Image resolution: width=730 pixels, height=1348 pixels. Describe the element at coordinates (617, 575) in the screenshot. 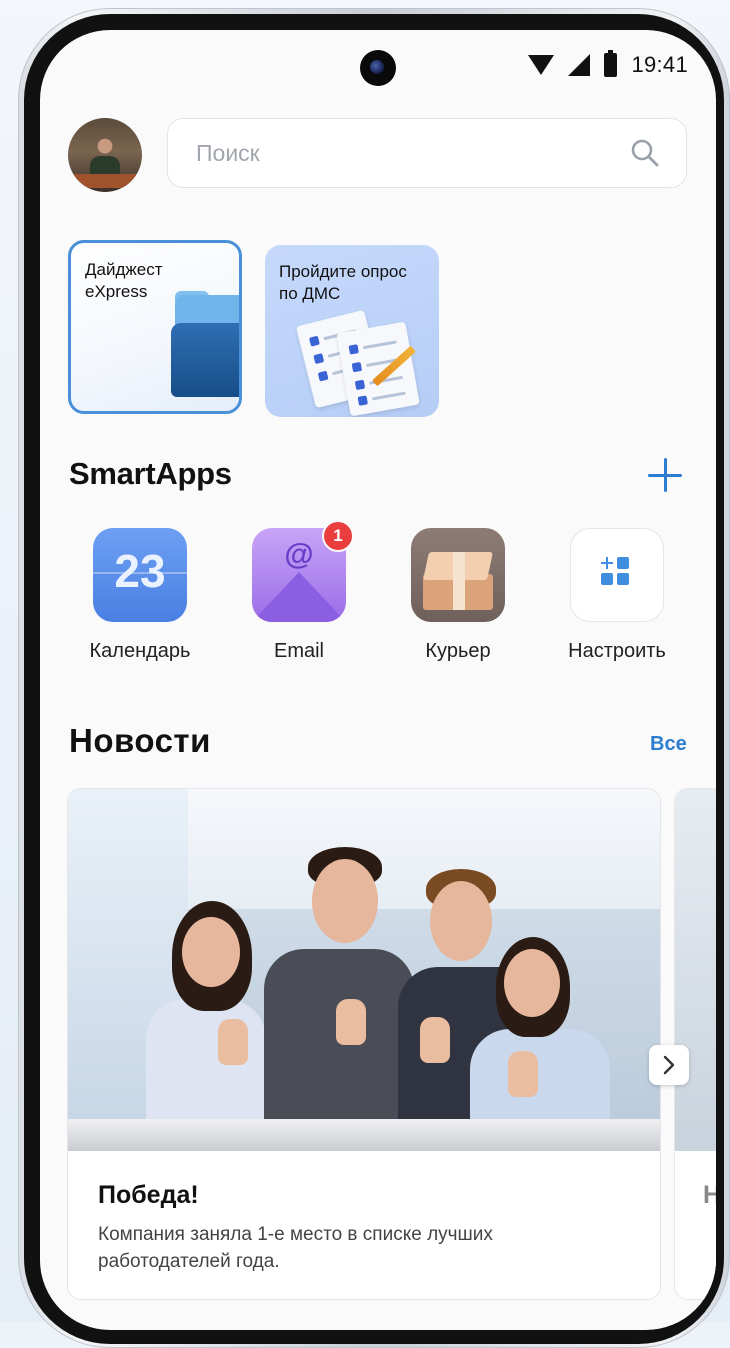

I see `grid-add-icon` at that location.